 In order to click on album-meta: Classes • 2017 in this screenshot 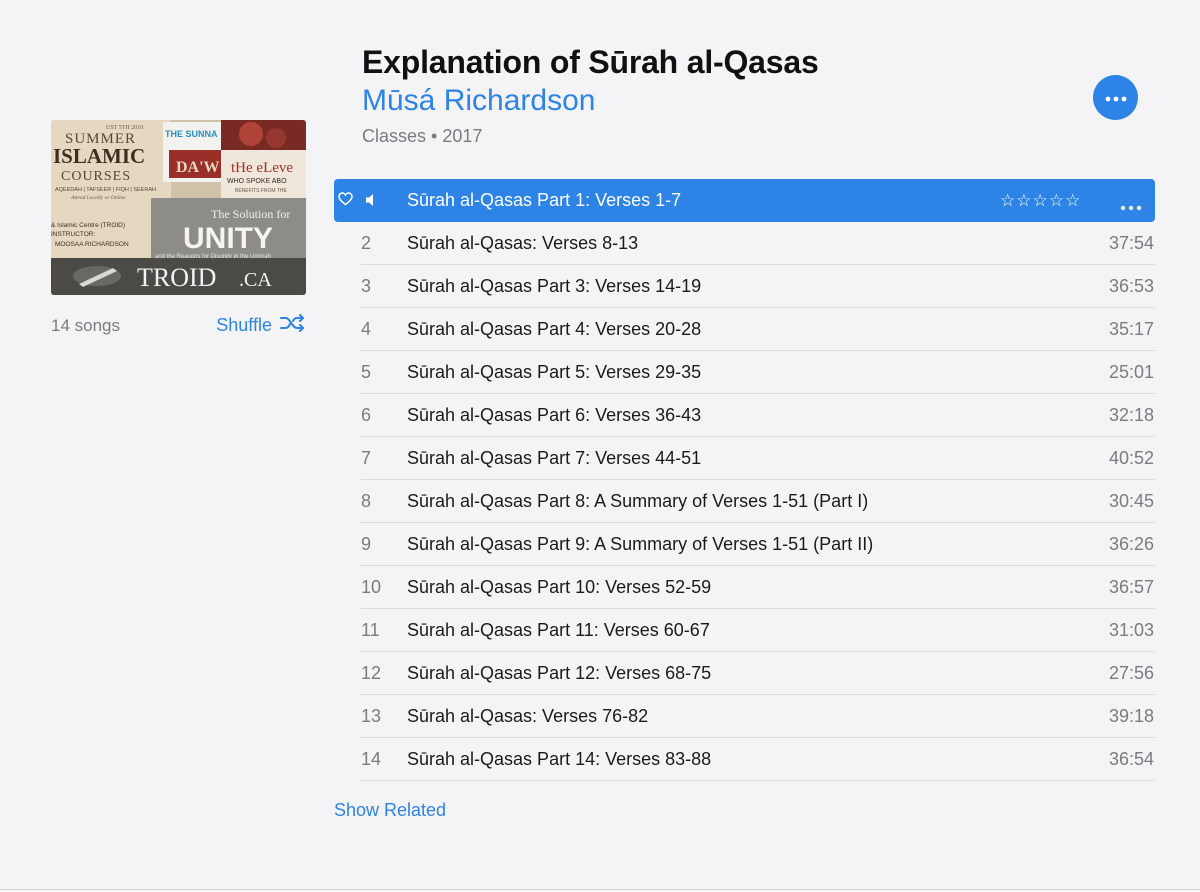, I will do `click(422, 136)`.